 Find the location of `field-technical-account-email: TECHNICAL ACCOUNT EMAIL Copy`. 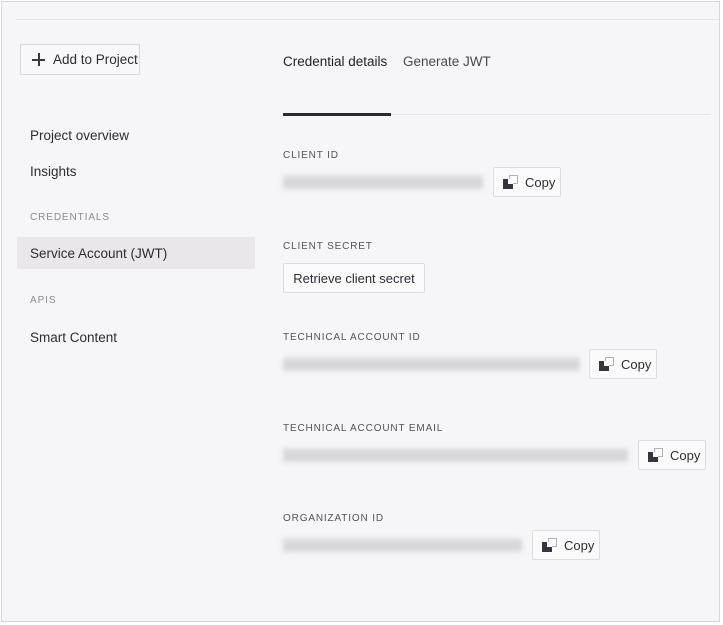

field-technical-account-email: TECHNICAL ACCOUNT EMAIL Copy is located at coordinates (494, 449).